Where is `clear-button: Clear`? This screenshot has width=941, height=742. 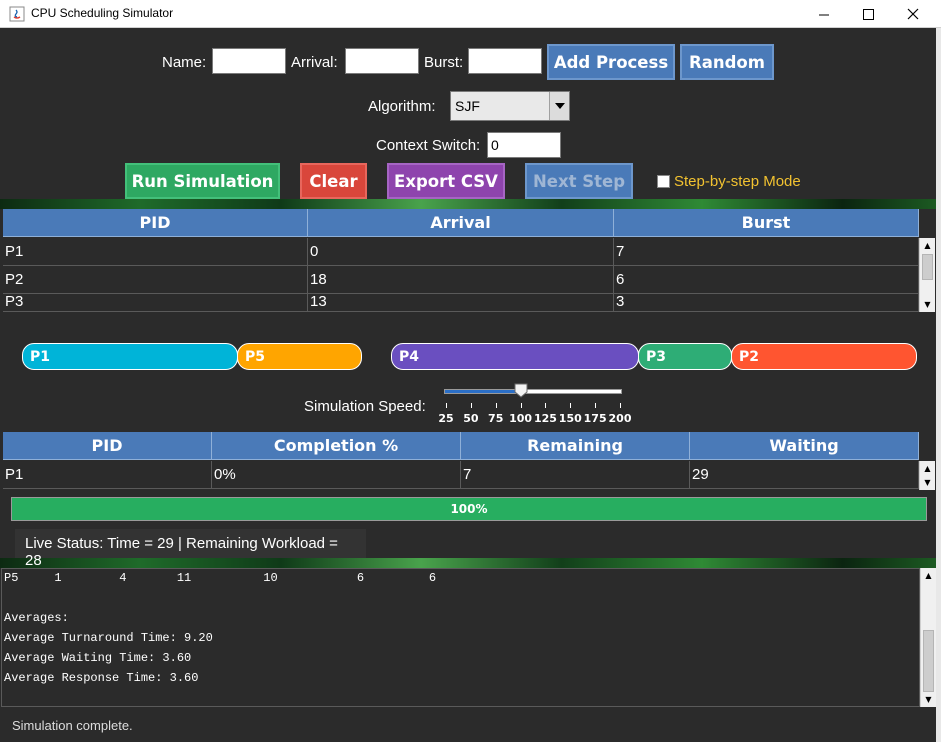
clear-button: Clear is located at coordinates (333, 181).